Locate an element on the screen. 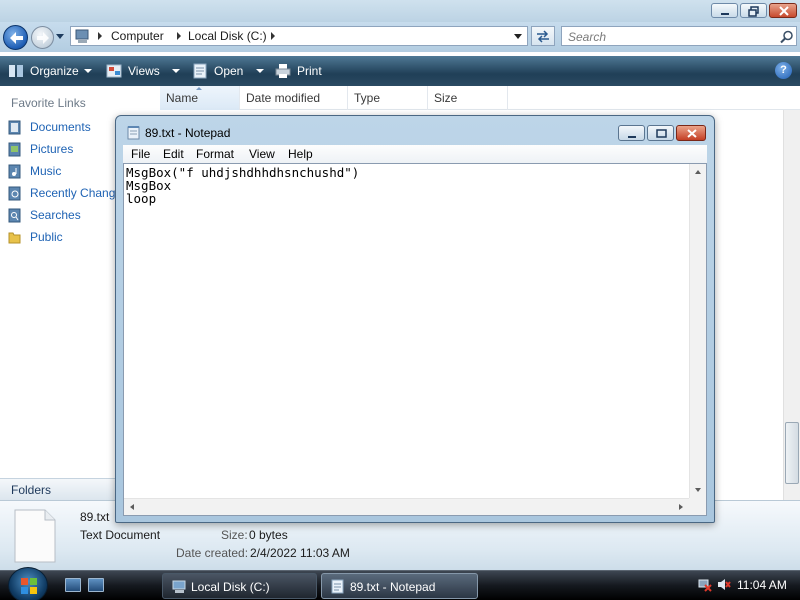 The height and width of the screenshot is (600, 800). start-button is located at coordinates (28, 583).